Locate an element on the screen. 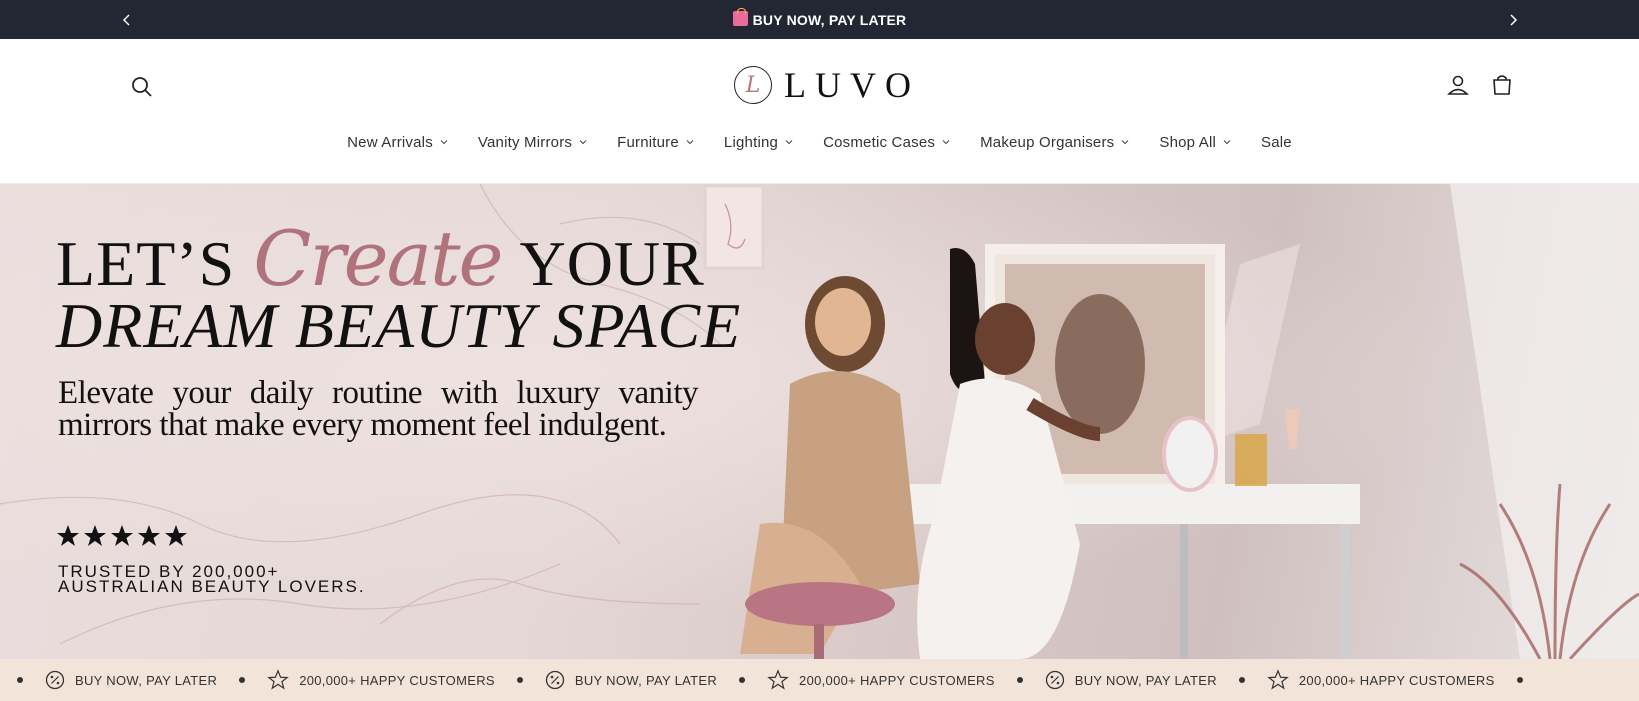 Image resolution: width=1639 pixels, height=701 pixels. logo: L LUVO is located at coordinates (827, 85).